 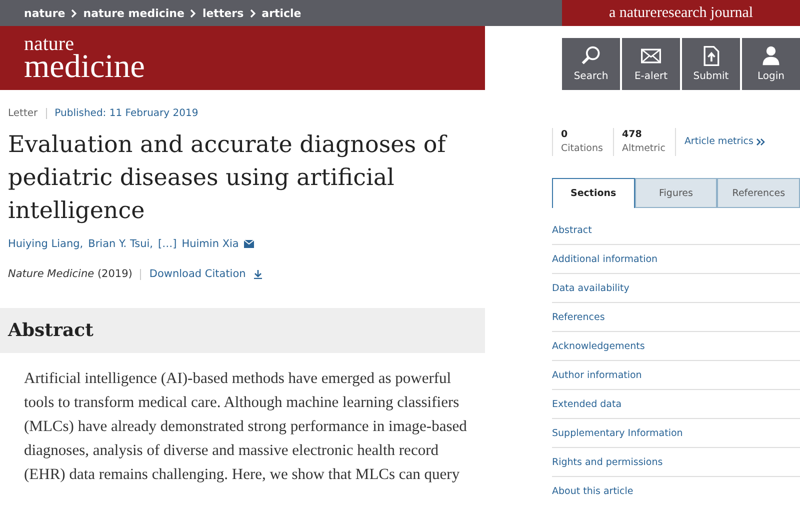 What do you see at coordinates (676, 404) in the screenshot?
I see `section-link: Extended data` at bounding box center [676, 404].